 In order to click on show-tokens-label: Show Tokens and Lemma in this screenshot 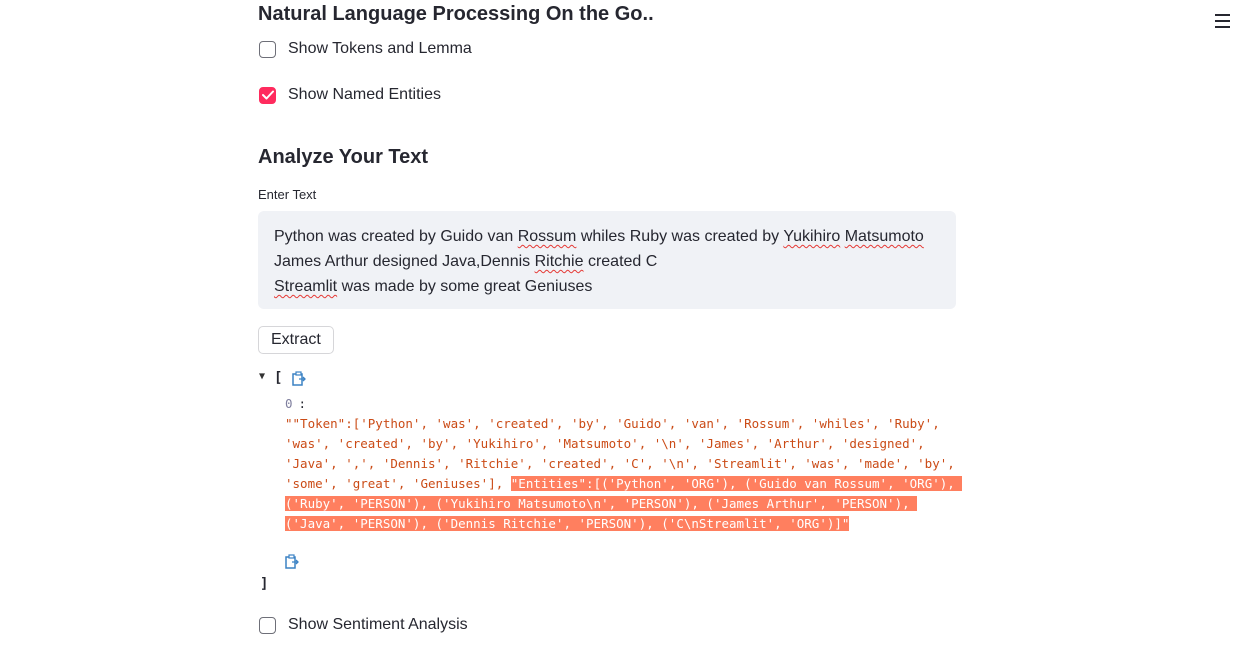, I will do `click(380, 48)`.